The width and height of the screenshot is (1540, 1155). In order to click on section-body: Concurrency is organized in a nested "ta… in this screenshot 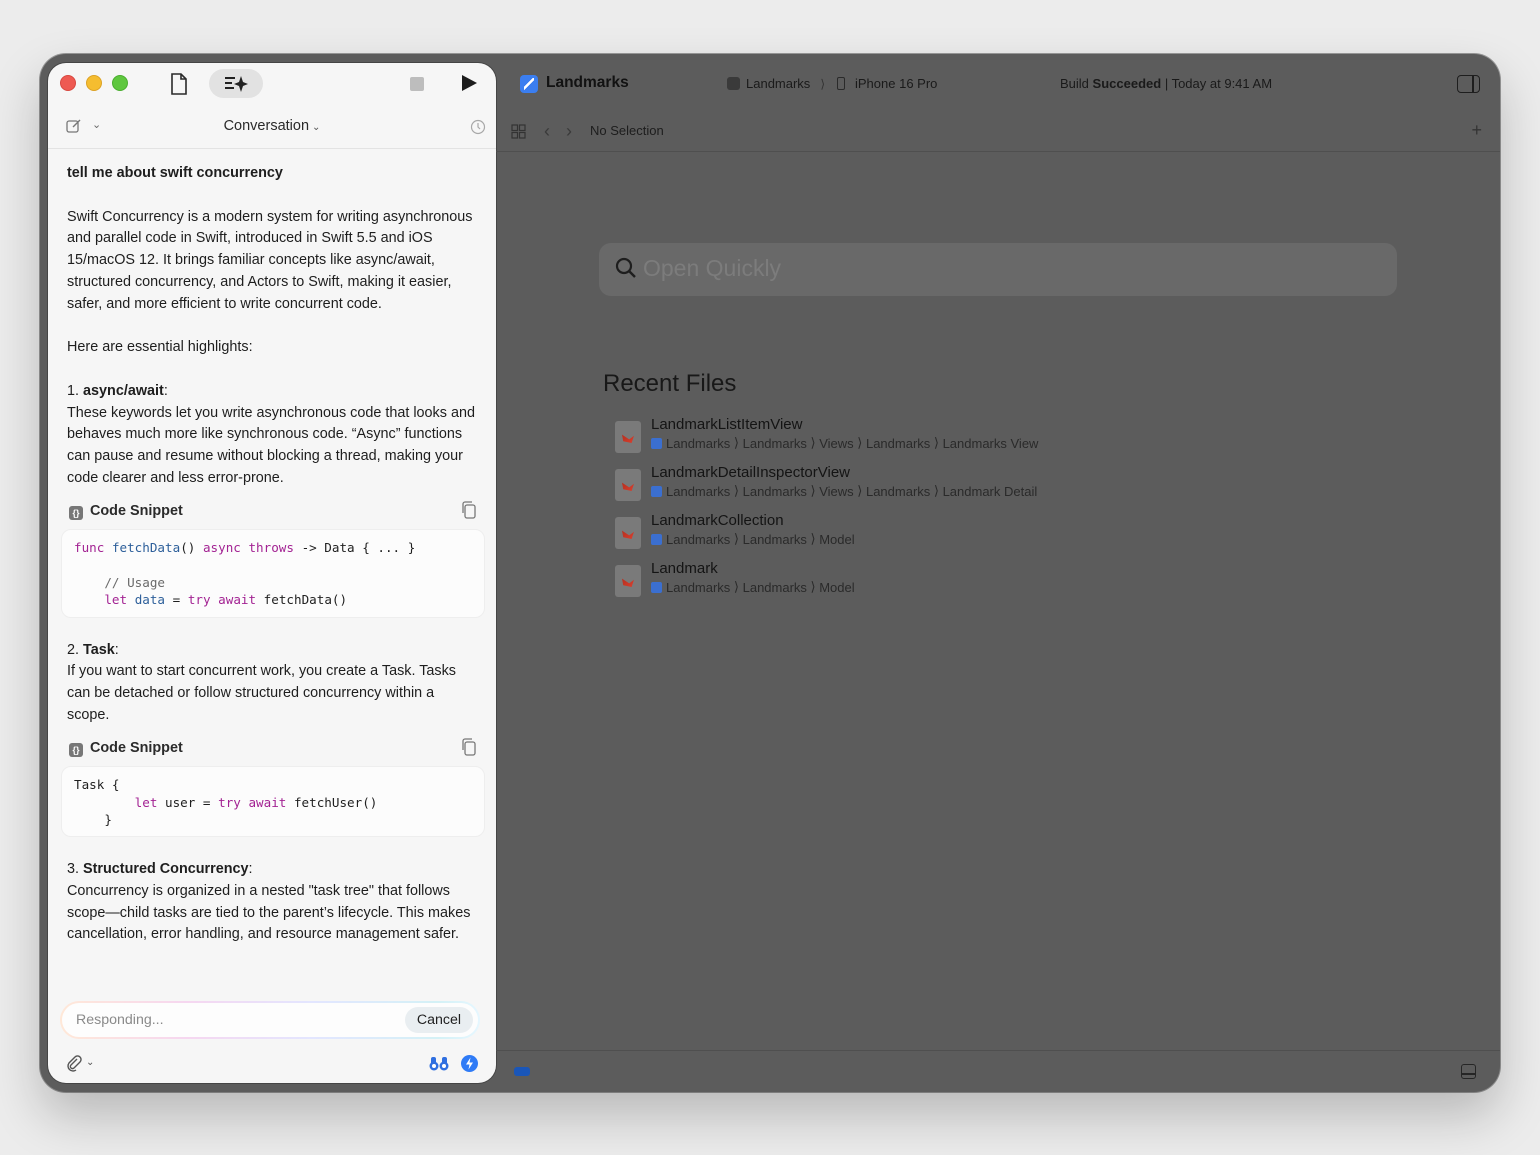, I will do `click(269, 913)`.